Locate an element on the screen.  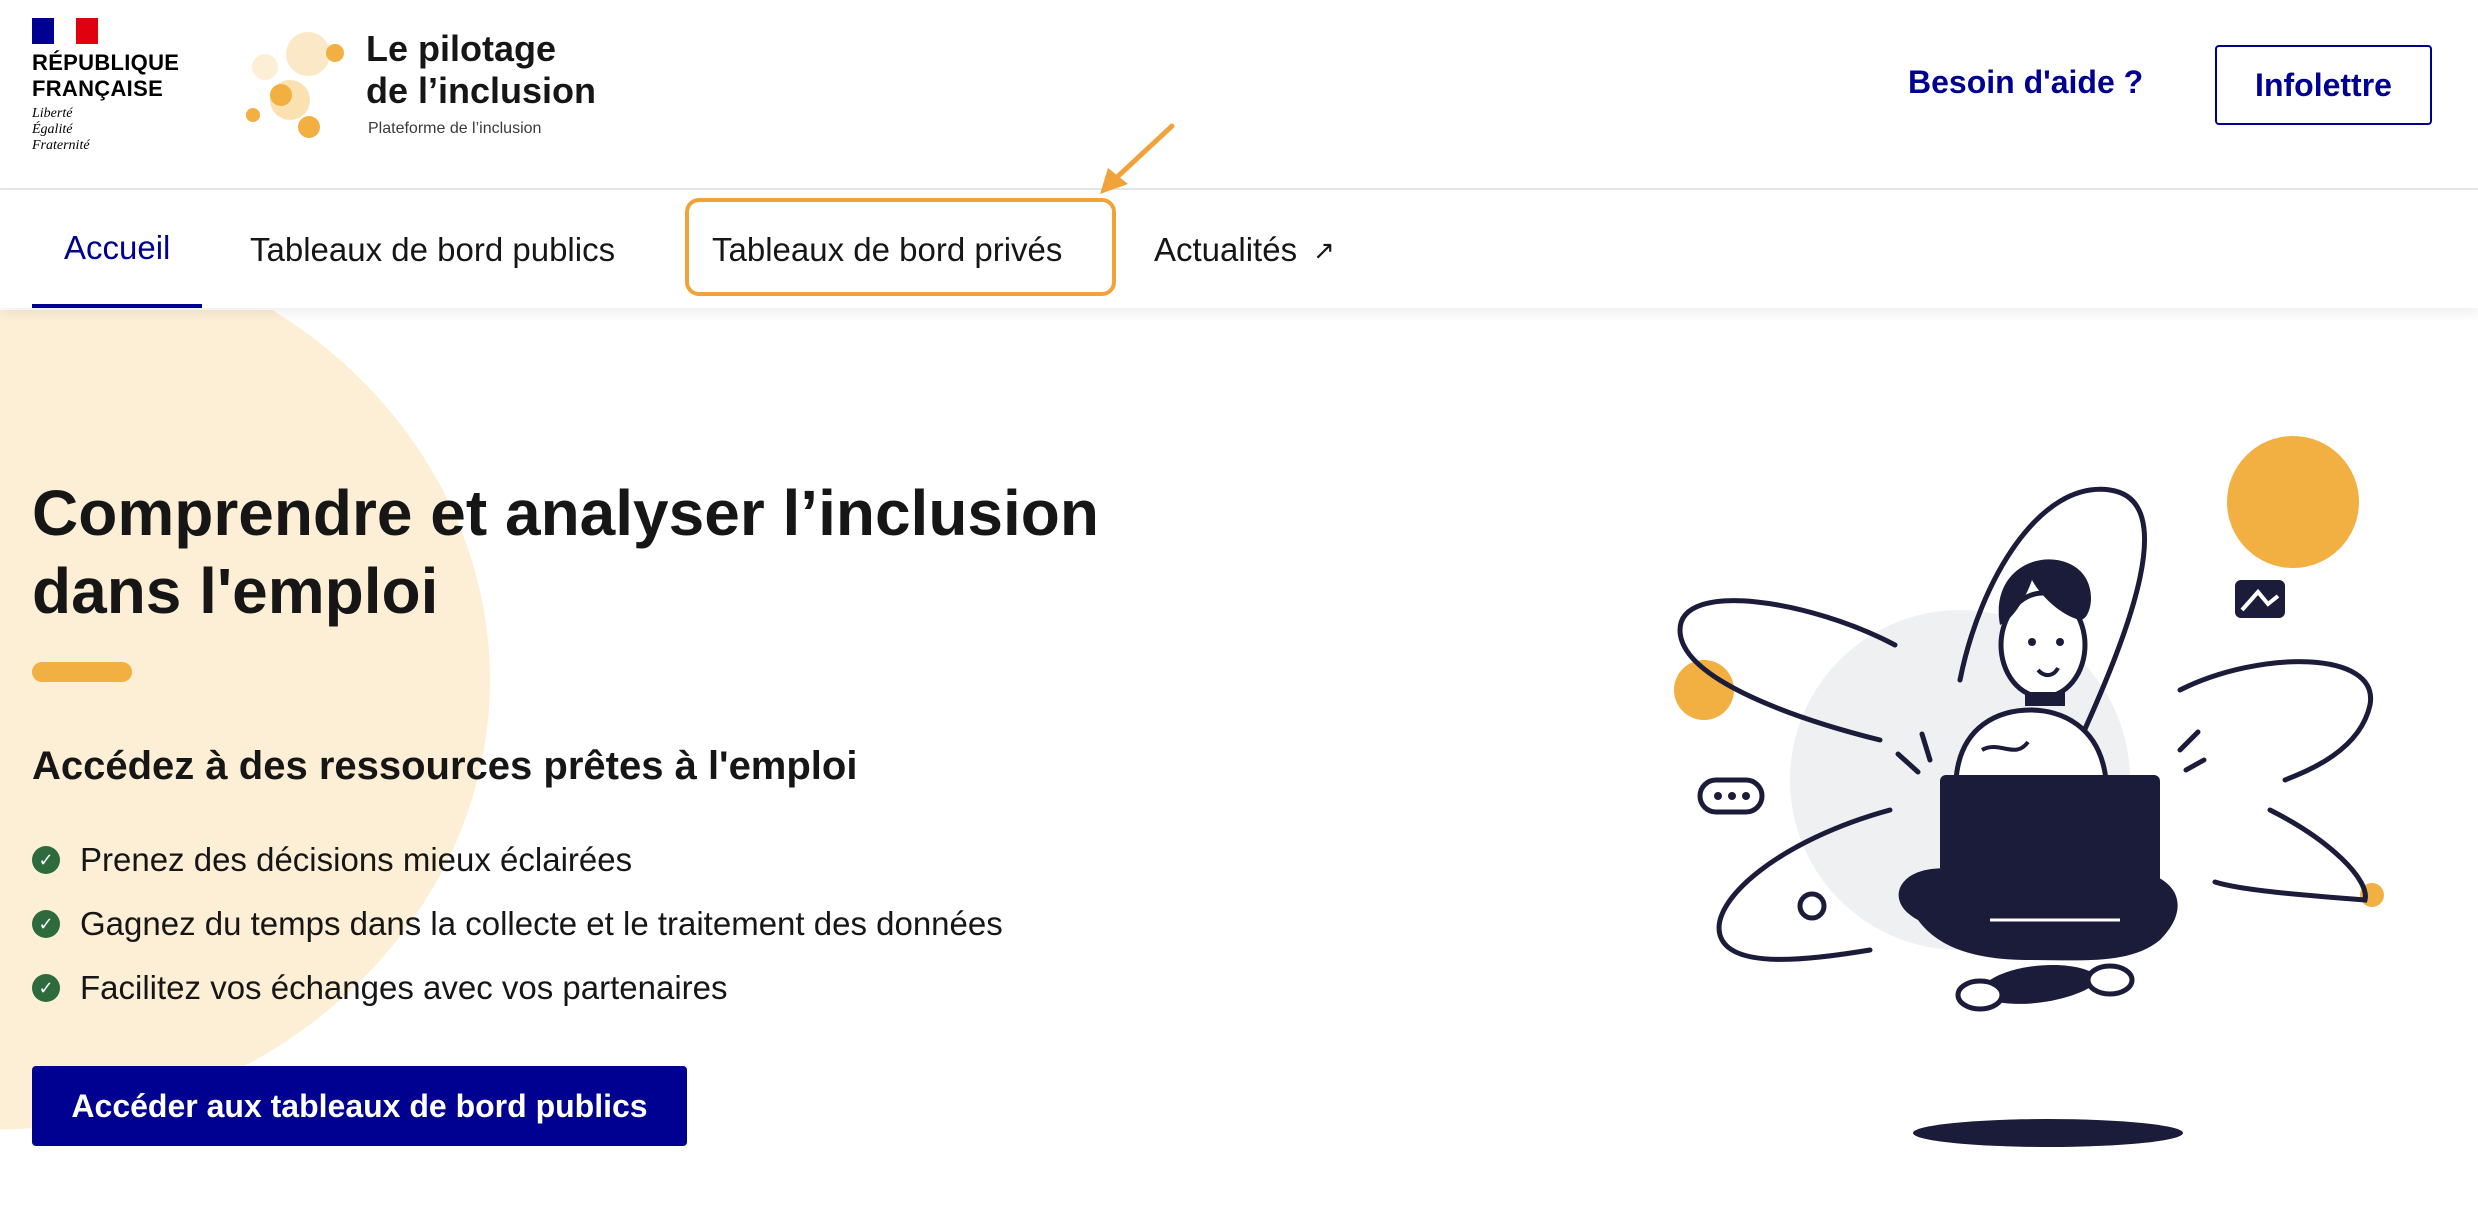
brand-title-line2: de l’inclusion is located at coordinates (481, 90).